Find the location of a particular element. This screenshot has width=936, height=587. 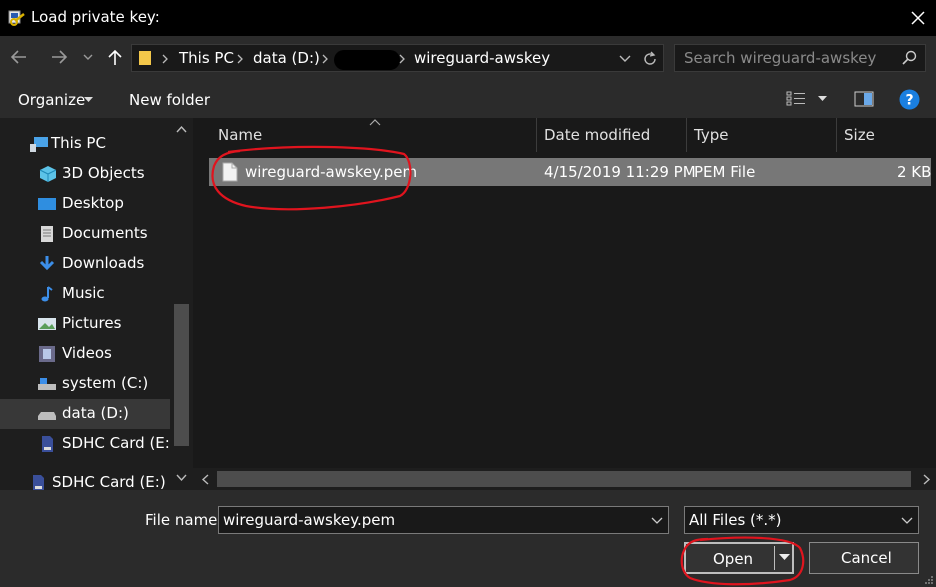

sidebar-item-sdhc-e-root: SDHC Card (E:) is located at coordinates (85, 479).